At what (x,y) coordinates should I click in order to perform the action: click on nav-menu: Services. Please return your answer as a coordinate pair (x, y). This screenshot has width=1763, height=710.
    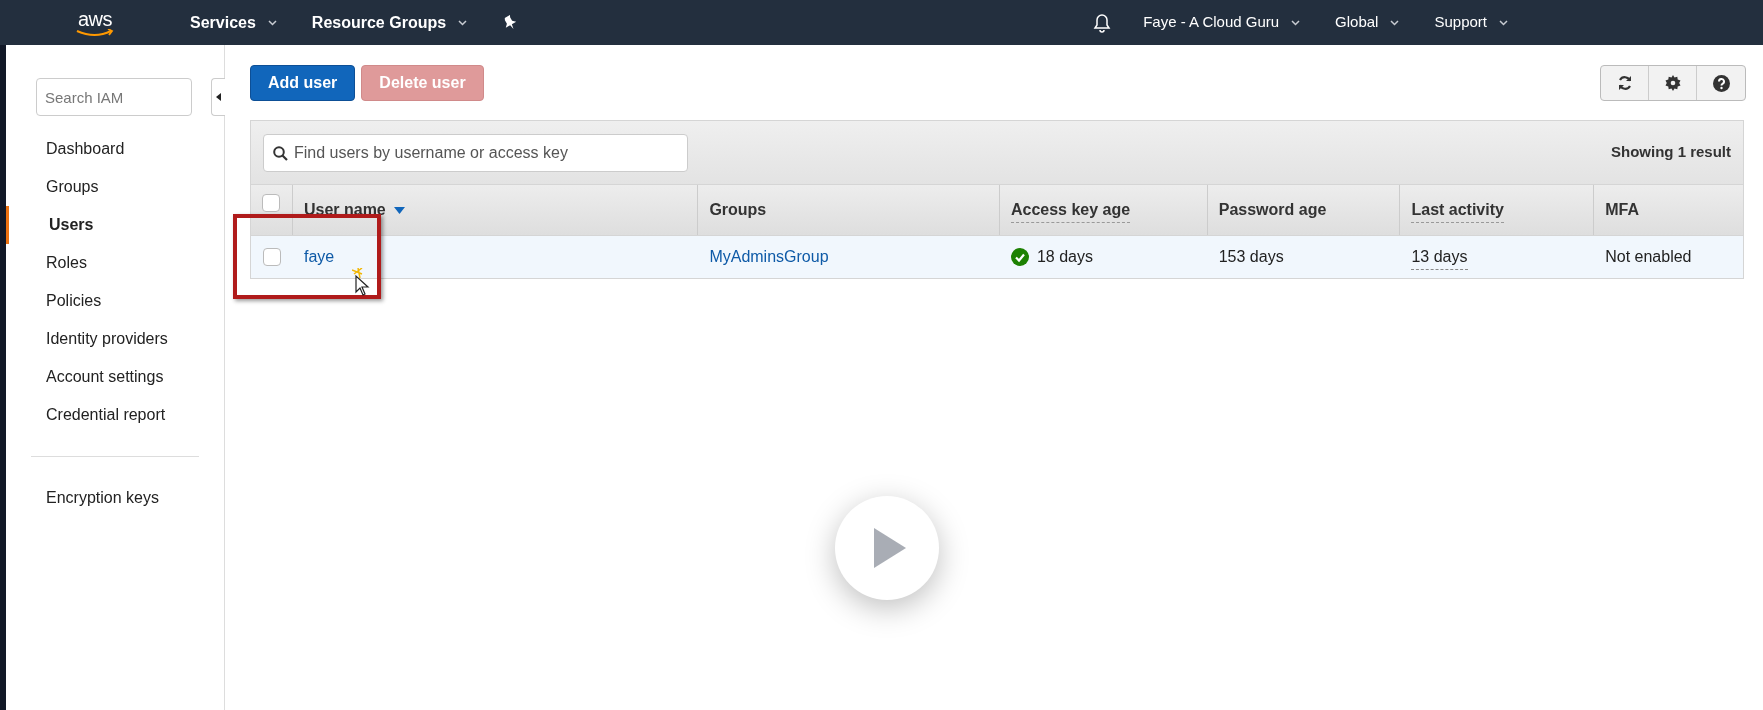
    Looking at the image, I should click on (233, 22).